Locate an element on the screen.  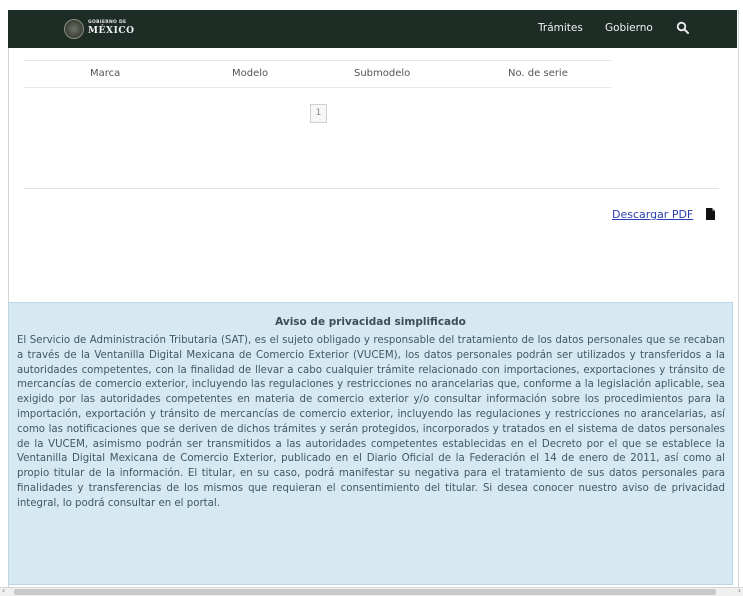
scrollbar-thumb is located at coordinates (365, 592).